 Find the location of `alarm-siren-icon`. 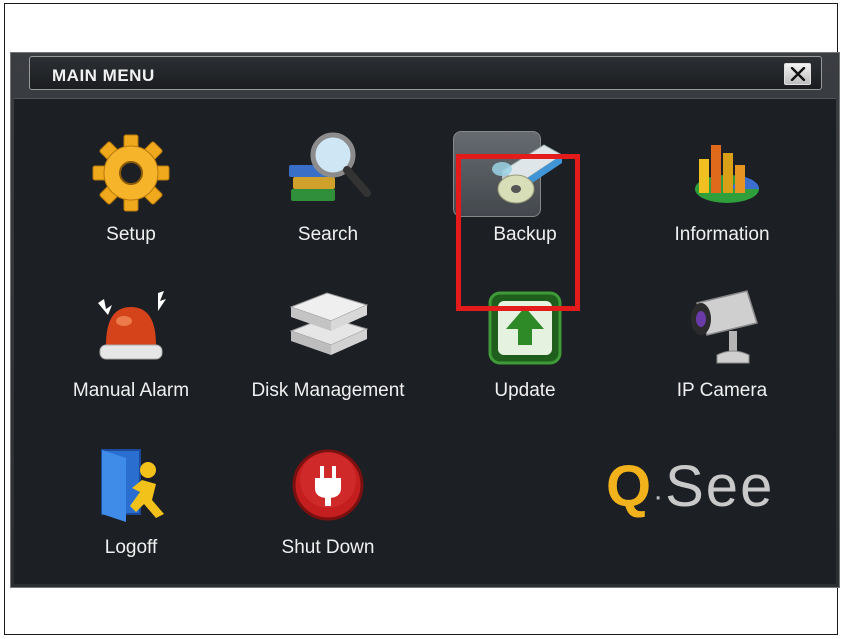

alarm-siren-icon is located at coordinates (132, 325).